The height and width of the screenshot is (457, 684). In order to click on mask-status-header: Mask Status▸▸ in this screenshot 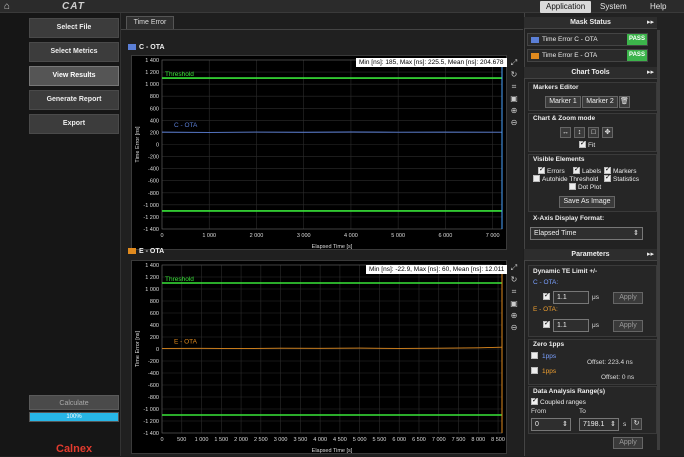, I will do `click(590, 23)`.